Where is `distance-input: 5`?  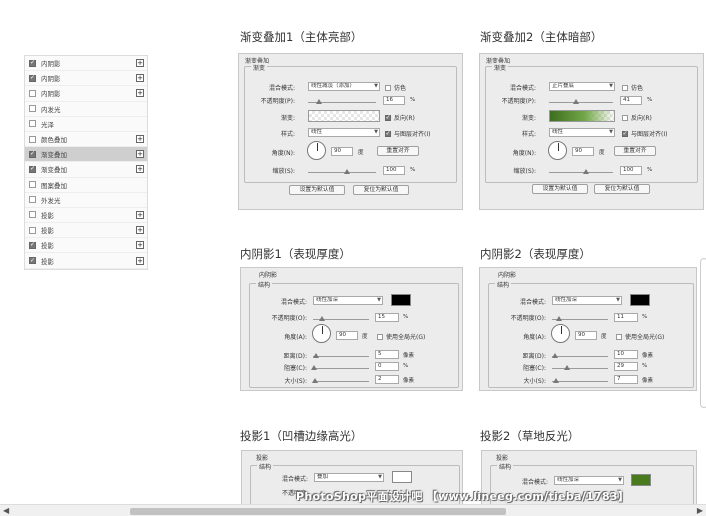
distance-input: 5 is located at coordinates (387, 354).